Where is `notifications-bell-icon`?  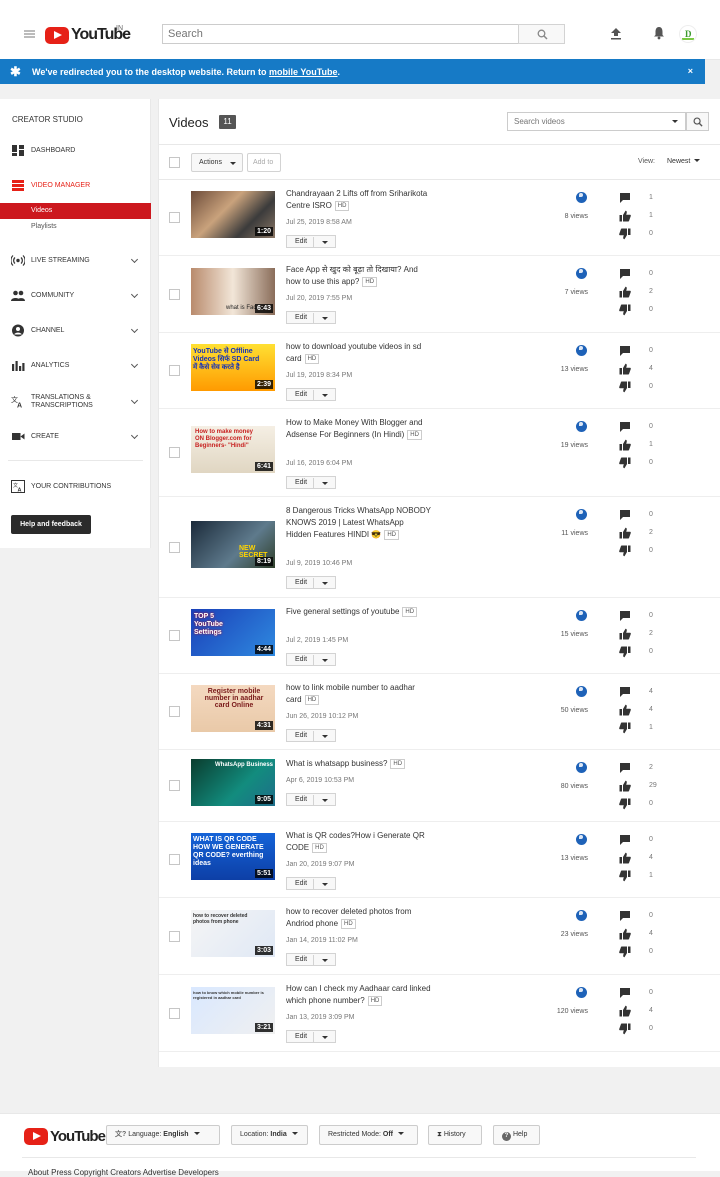
notifications-bell-icon is located at coordinates (659, 33).